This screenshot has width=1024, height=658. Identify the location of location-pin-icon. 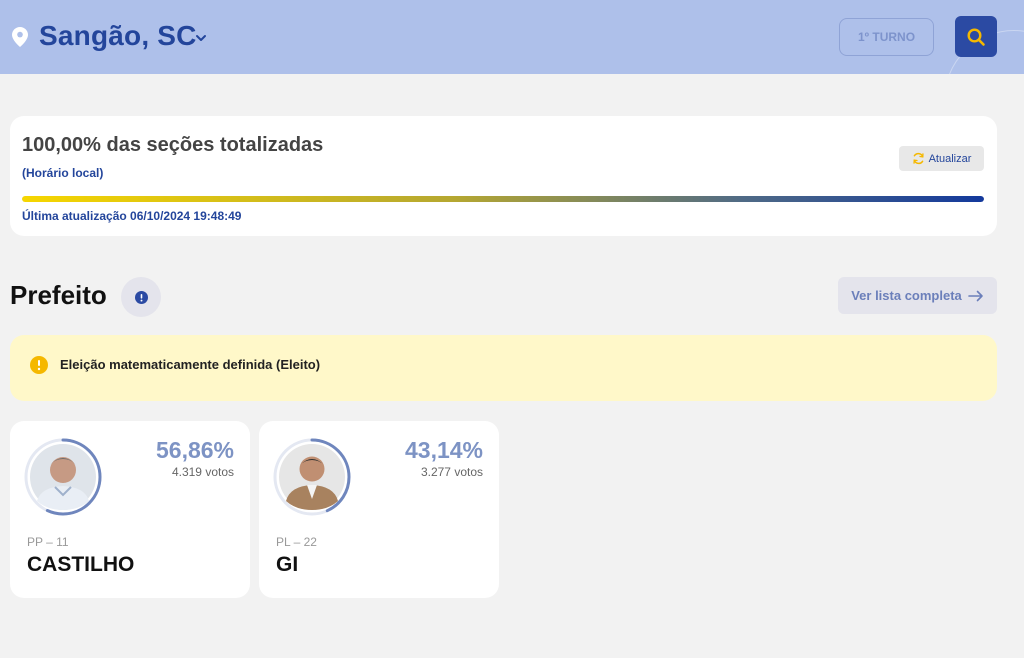
(20, 37).